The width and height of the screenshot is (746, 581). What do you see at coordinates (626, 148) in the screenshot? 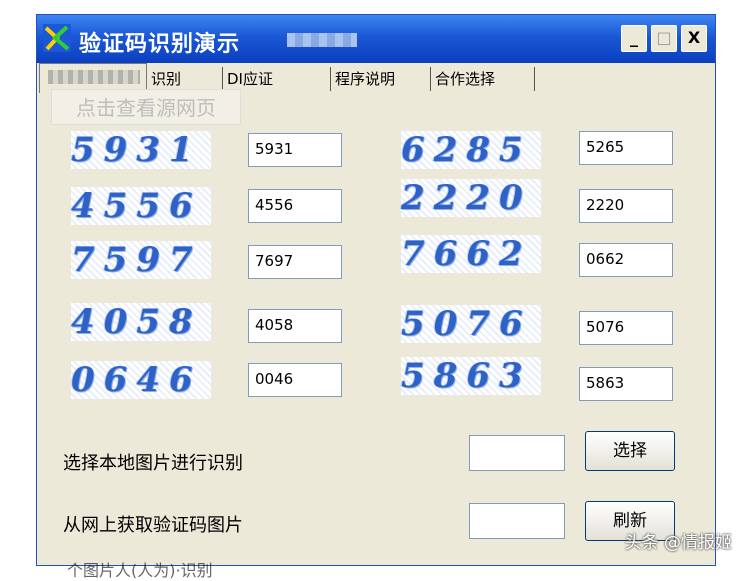
I see `captcha-result-field: 5265` at bounding box center [626, 148].